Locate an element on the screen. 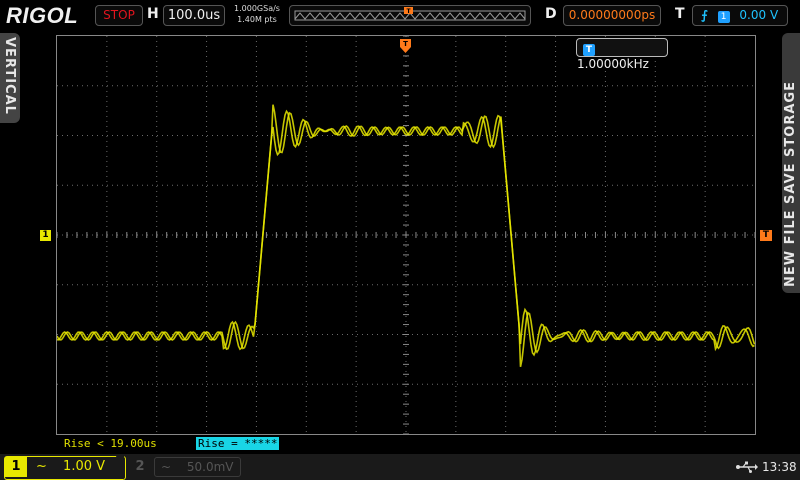 This screenshot has height=480, width=800. channel2-number: 2 is located at coordinates (140, 467).